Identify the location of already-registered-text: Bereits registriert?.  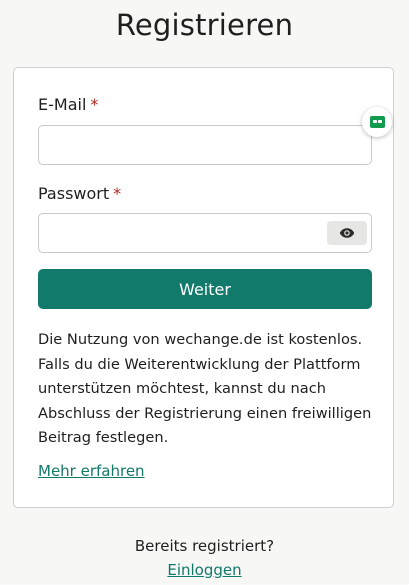
(204, 546).